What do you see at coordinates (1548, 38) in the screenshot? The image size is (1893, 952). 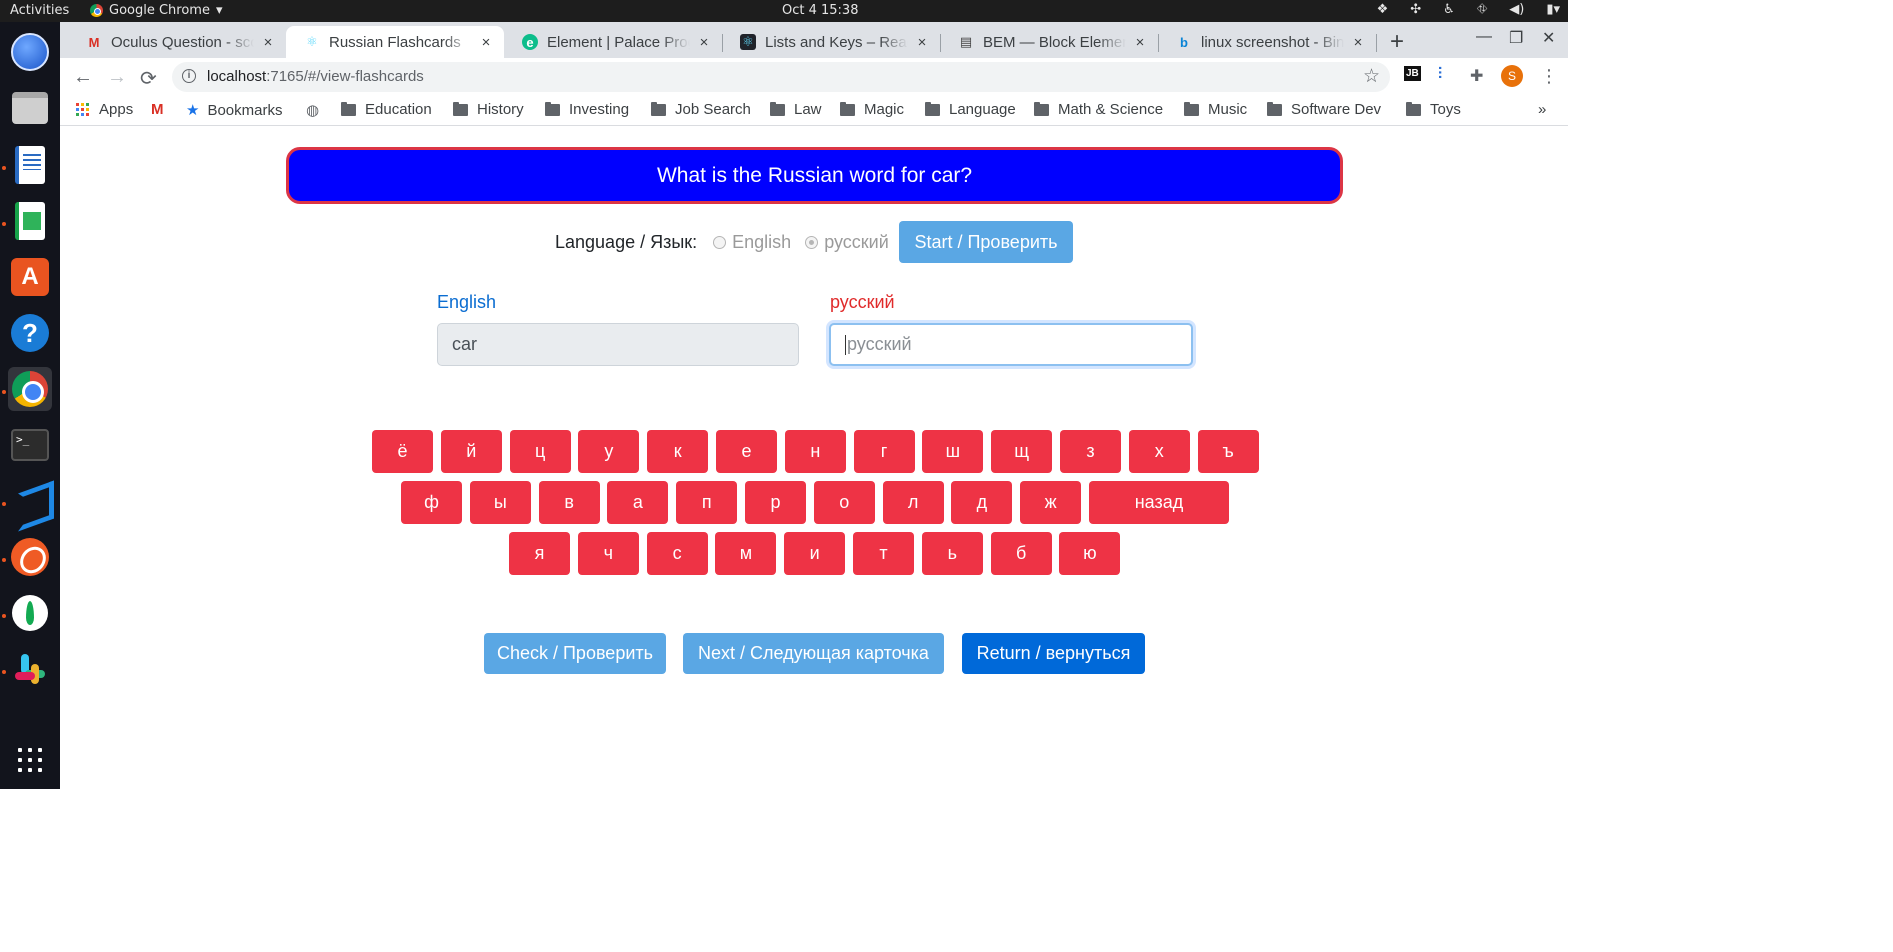 I see `close-window-button: ✕` at bounding box center [1548, 38].